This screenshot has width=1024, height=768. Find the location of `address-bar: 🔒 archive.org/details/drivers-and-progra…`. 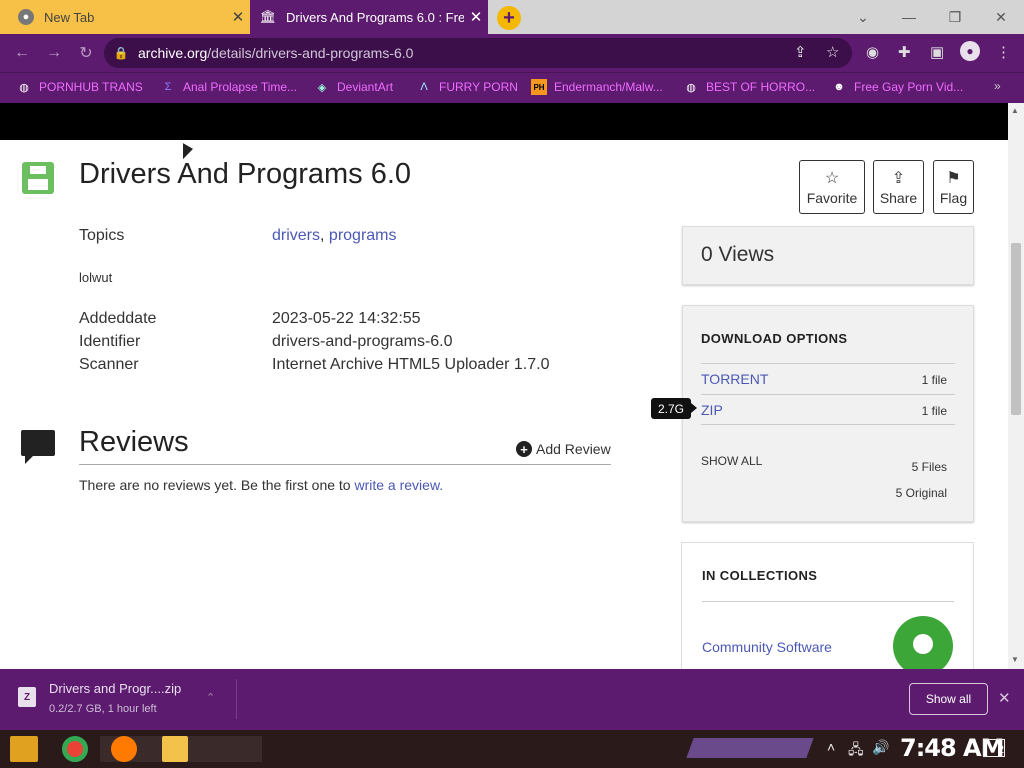

address-bar: 🔒 archive.org/details/drivers-and-progra… is located at coordinates (478, 53).